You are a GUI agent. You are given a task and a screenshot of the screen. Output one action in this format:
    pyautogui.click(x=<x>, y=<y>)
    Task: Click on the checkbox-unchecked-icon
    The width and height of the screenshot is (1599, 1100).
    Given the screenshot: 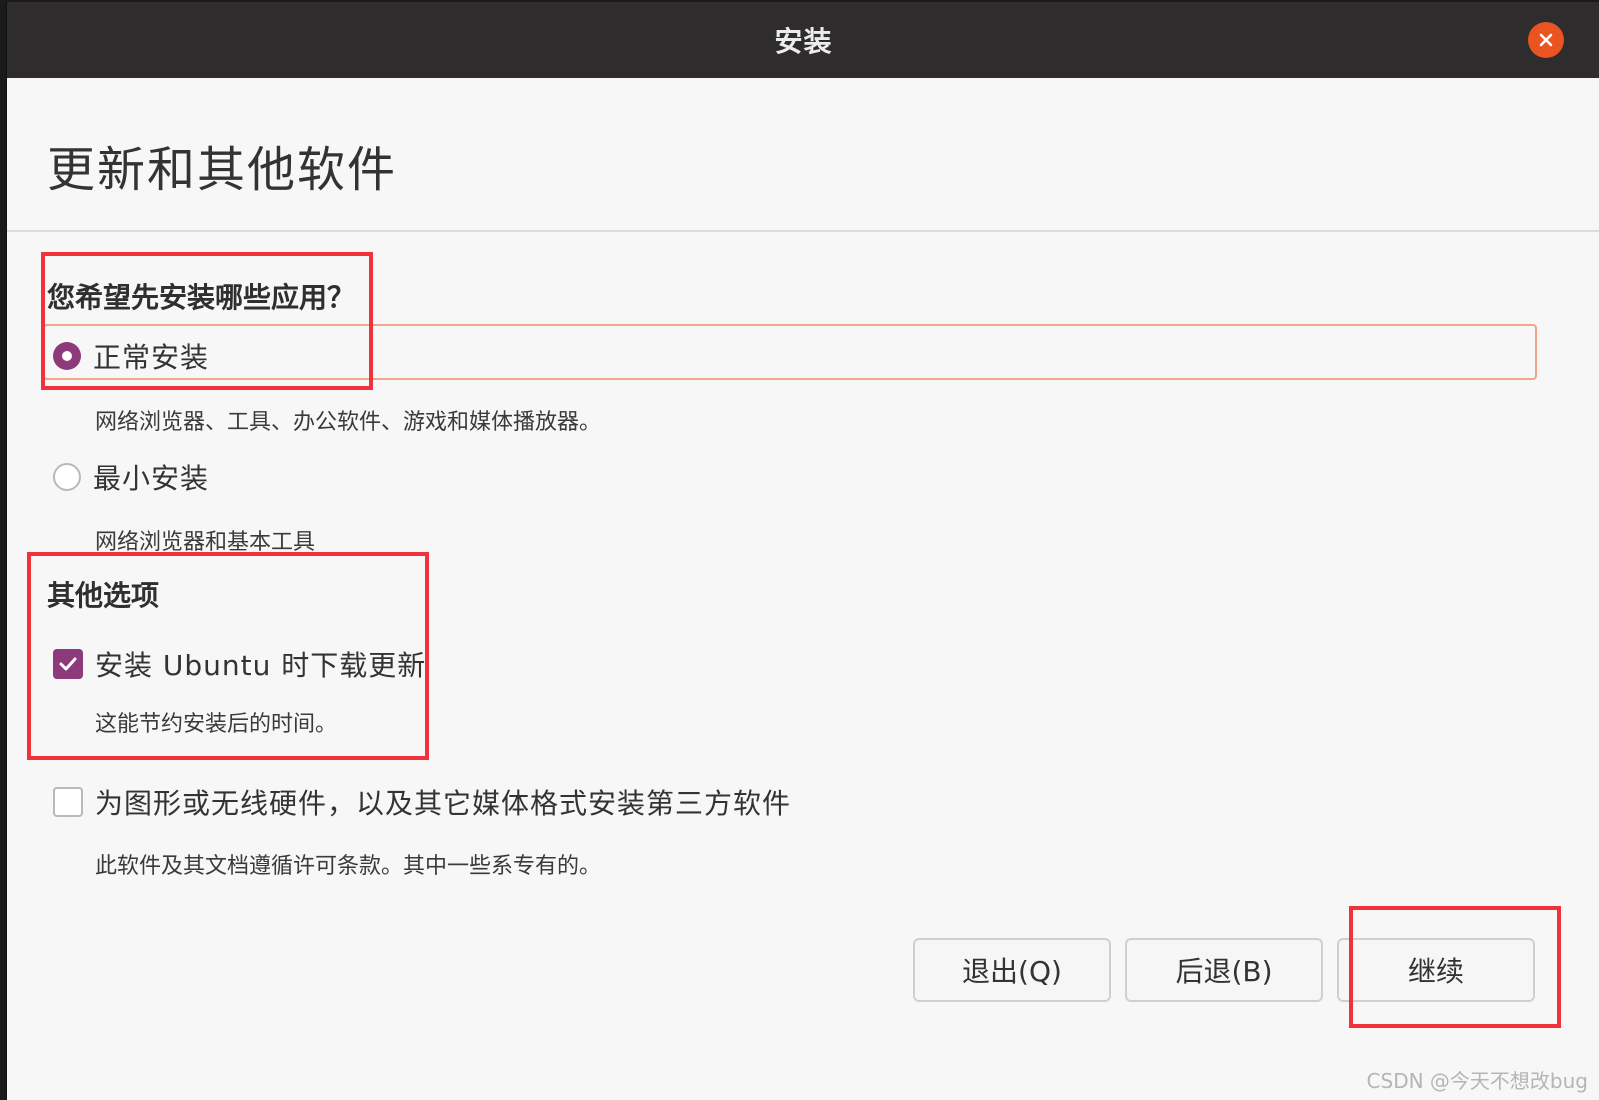 What is the action you would take?
    pyautogui.click(x=68, y=802)
    